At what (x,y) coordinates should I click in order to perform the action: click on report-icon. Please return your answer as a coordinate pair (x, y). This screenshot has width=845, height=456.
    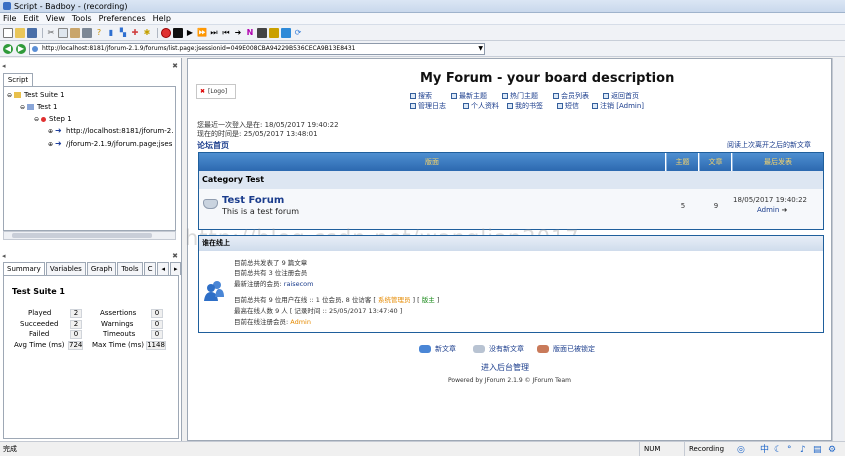
    Looking at the image, I should click on (274, 32).